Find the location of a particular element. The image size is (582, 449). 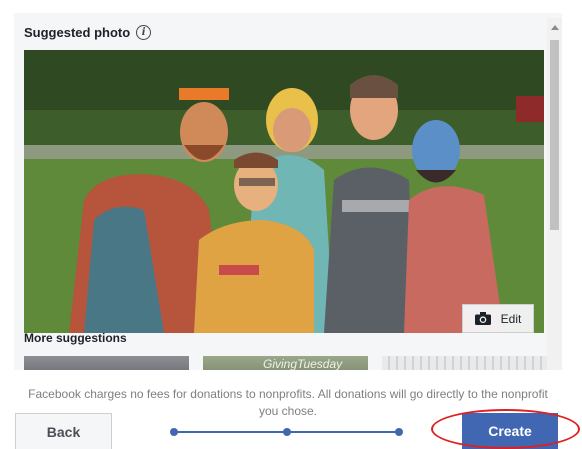

progress-stepper is located at coordinates (286, 432).